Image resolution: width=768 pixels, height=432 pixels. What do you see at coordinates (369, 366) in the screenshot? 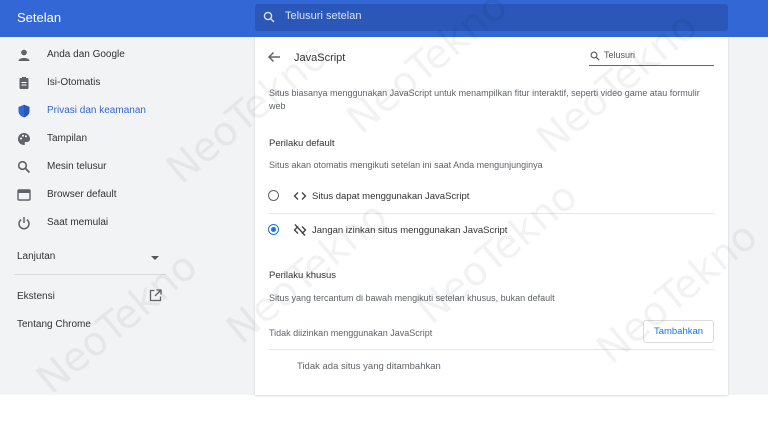
I see `empty-list-text: Tidak ada situs yang ditambahkan` at bounding box center [369, 366].